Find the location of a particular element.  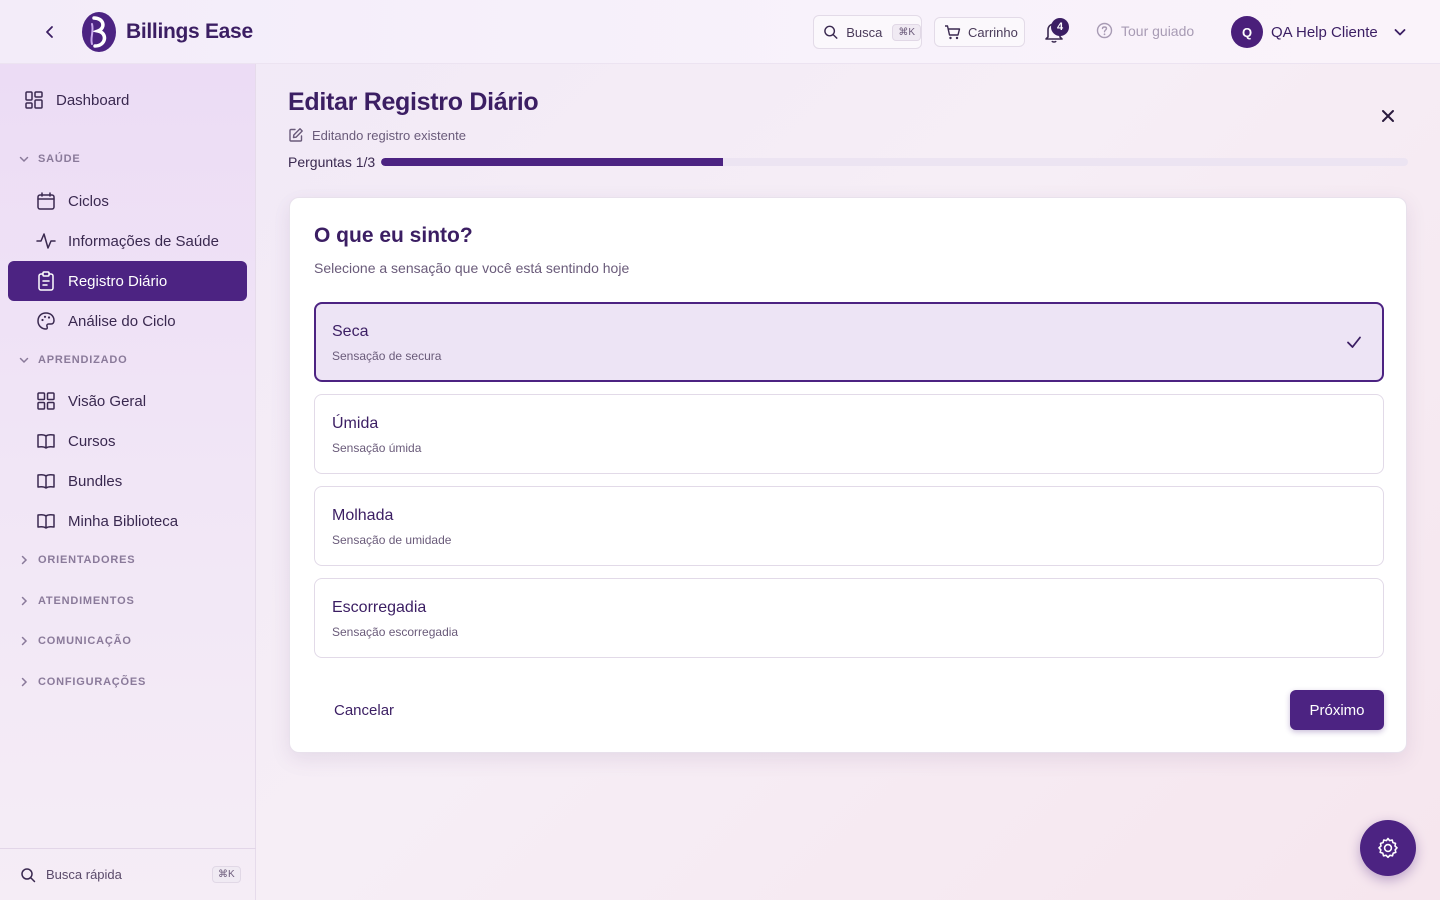

page-subtitle: Editando registro existente is located at coordinates (377, 135).